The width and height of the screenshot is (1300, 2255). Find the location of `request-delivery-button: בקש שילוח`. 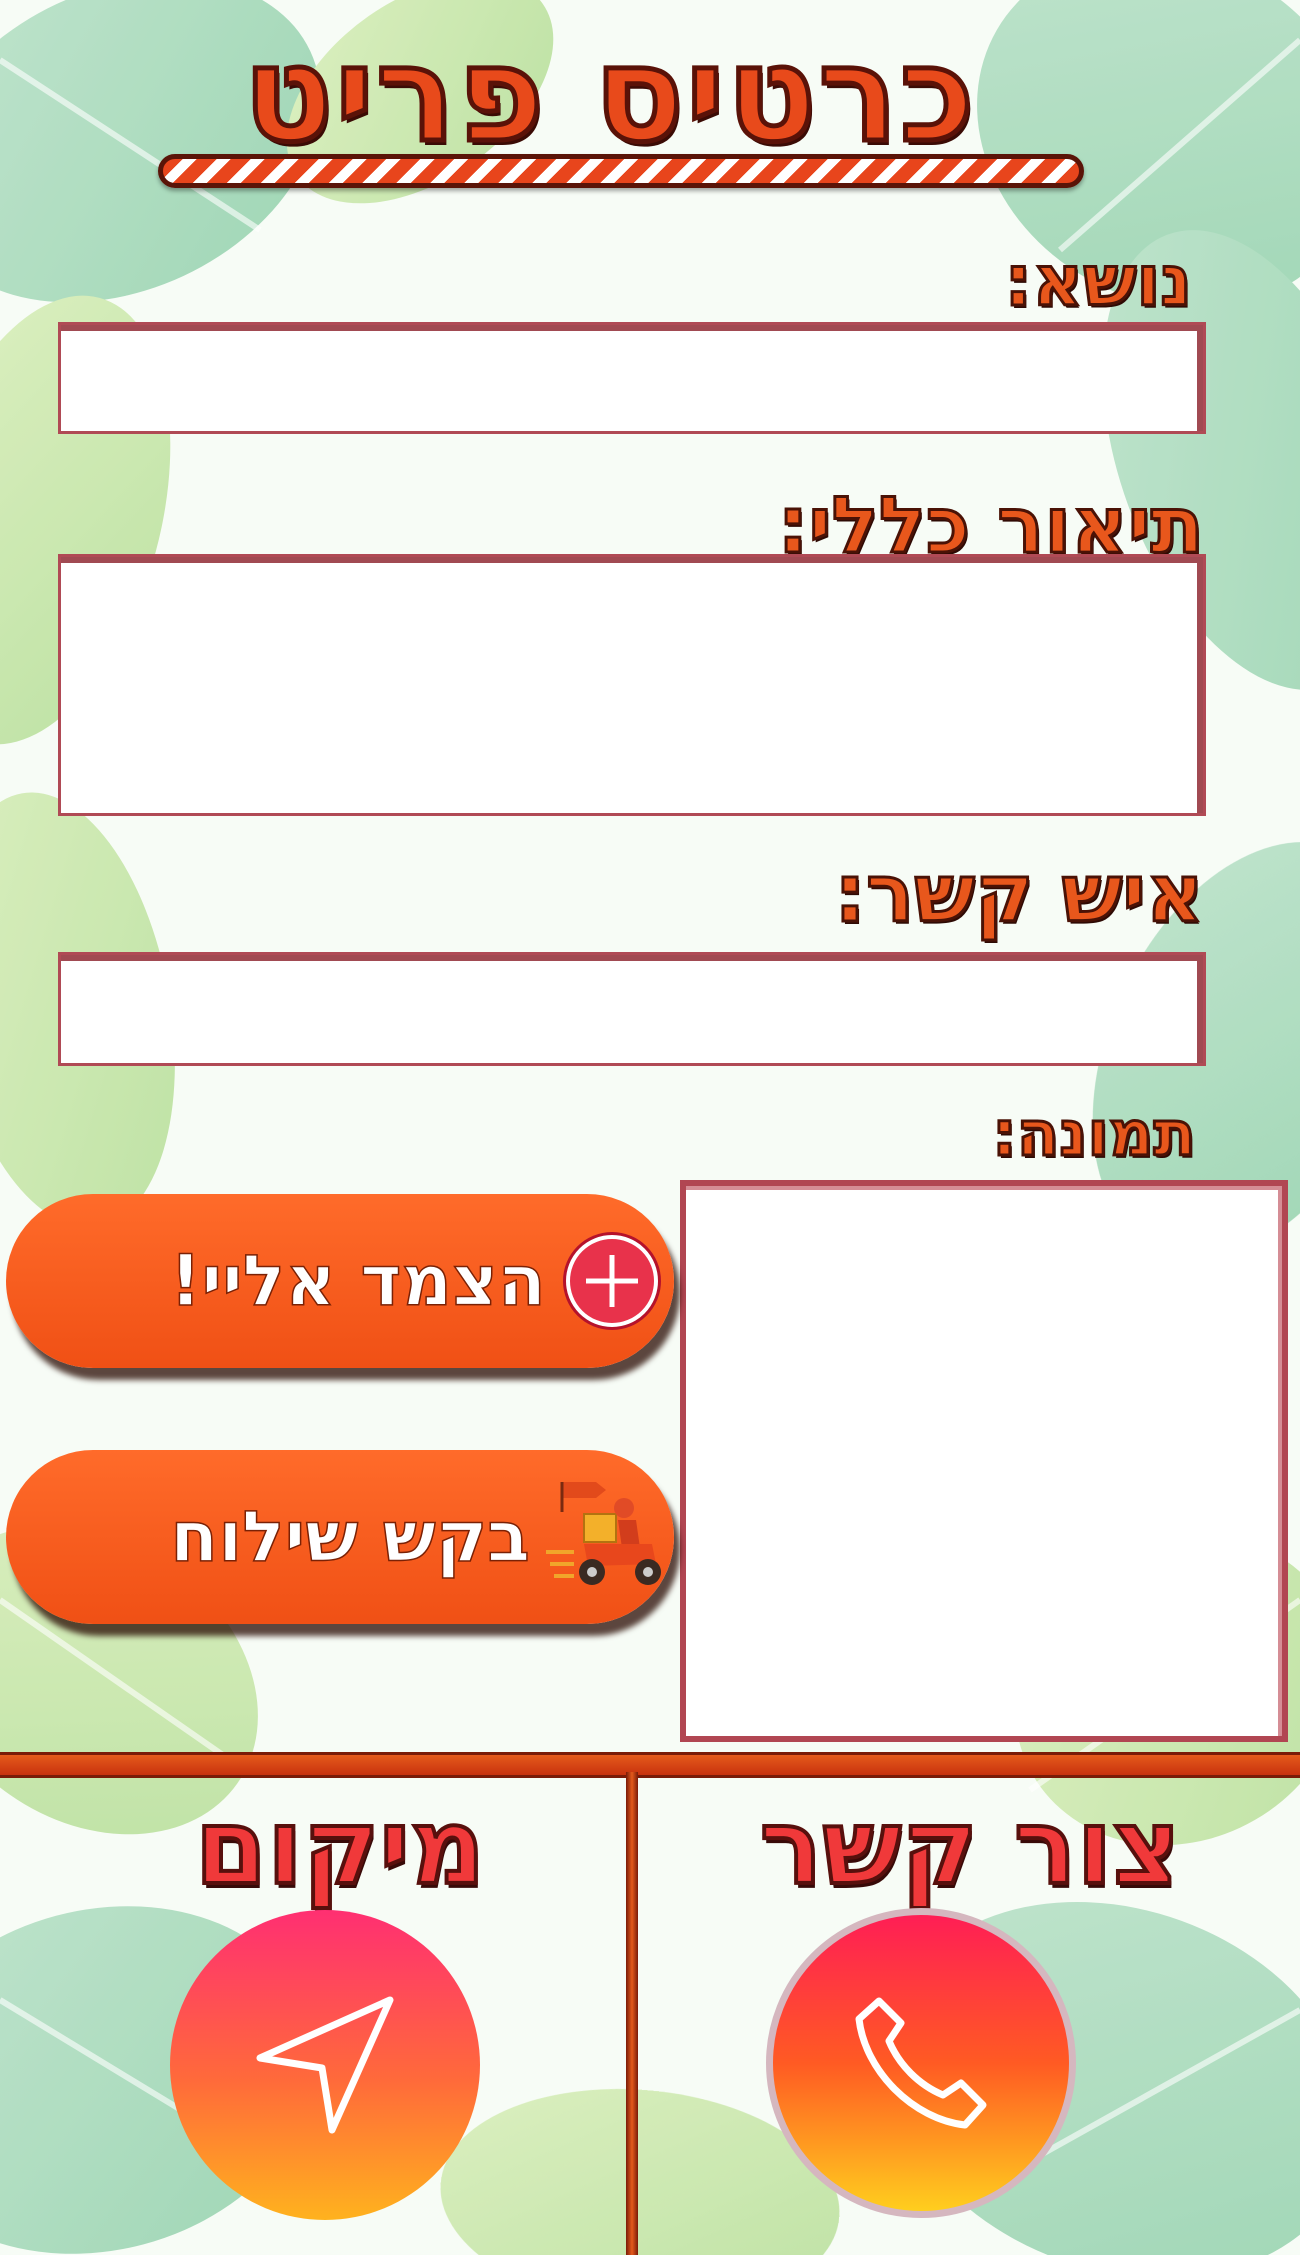

request-delivery-button: בקש שילוח is located at coordinates (340, 1537).